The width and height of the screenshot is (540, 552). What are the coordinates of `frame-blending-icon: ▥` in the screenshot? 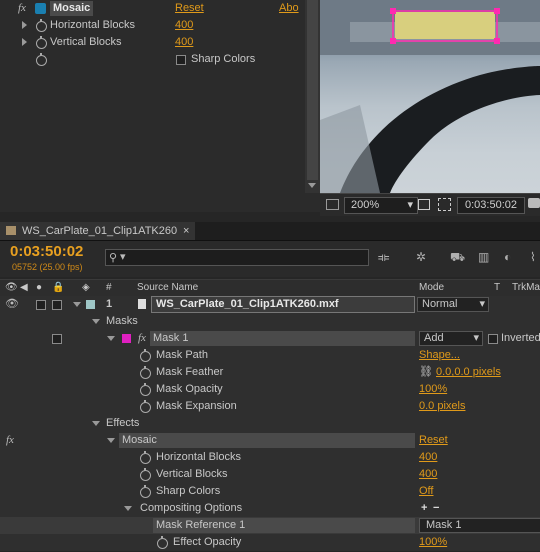 It's located at (483, 257).